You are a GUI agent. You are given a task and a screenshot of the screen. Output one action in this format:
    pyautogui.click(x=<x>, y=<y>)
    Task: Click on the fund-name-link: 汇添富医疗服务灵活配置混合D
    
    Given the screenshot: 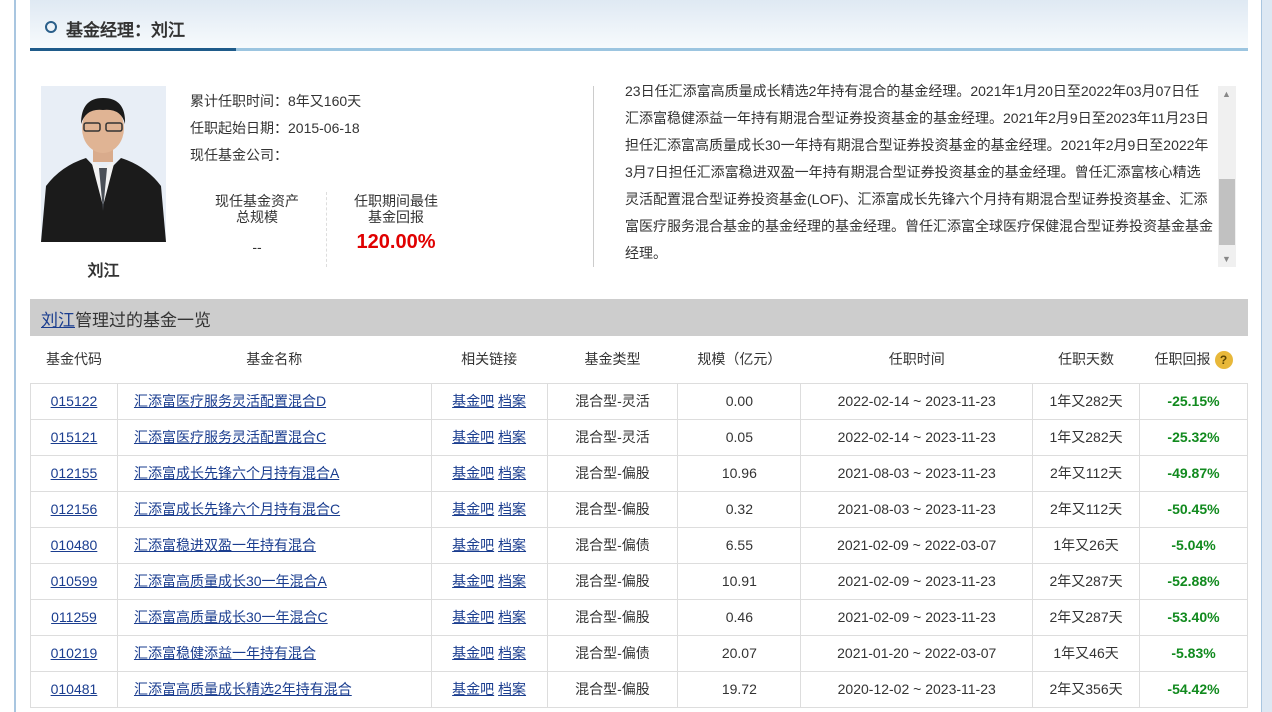 What is the action you would take?
    pyautogui.click(x=230, y=401)
    